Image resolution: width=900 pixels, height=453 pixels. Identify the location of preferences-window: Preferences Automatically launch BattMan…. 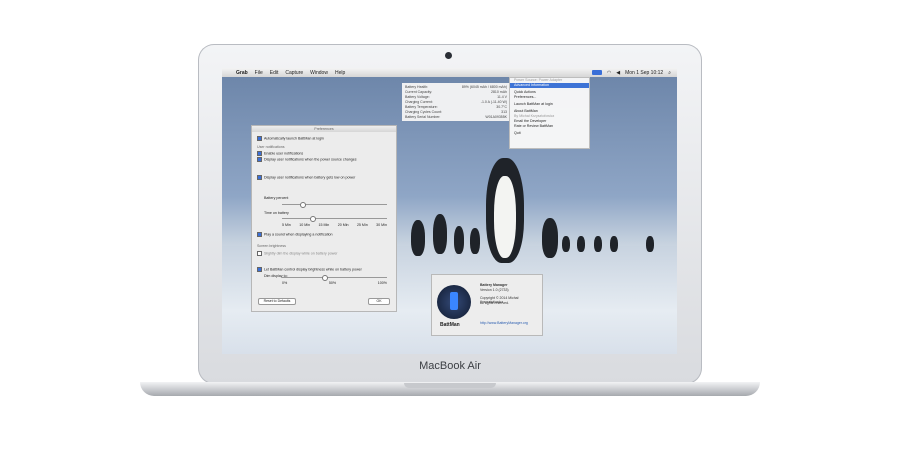
(324, 218).